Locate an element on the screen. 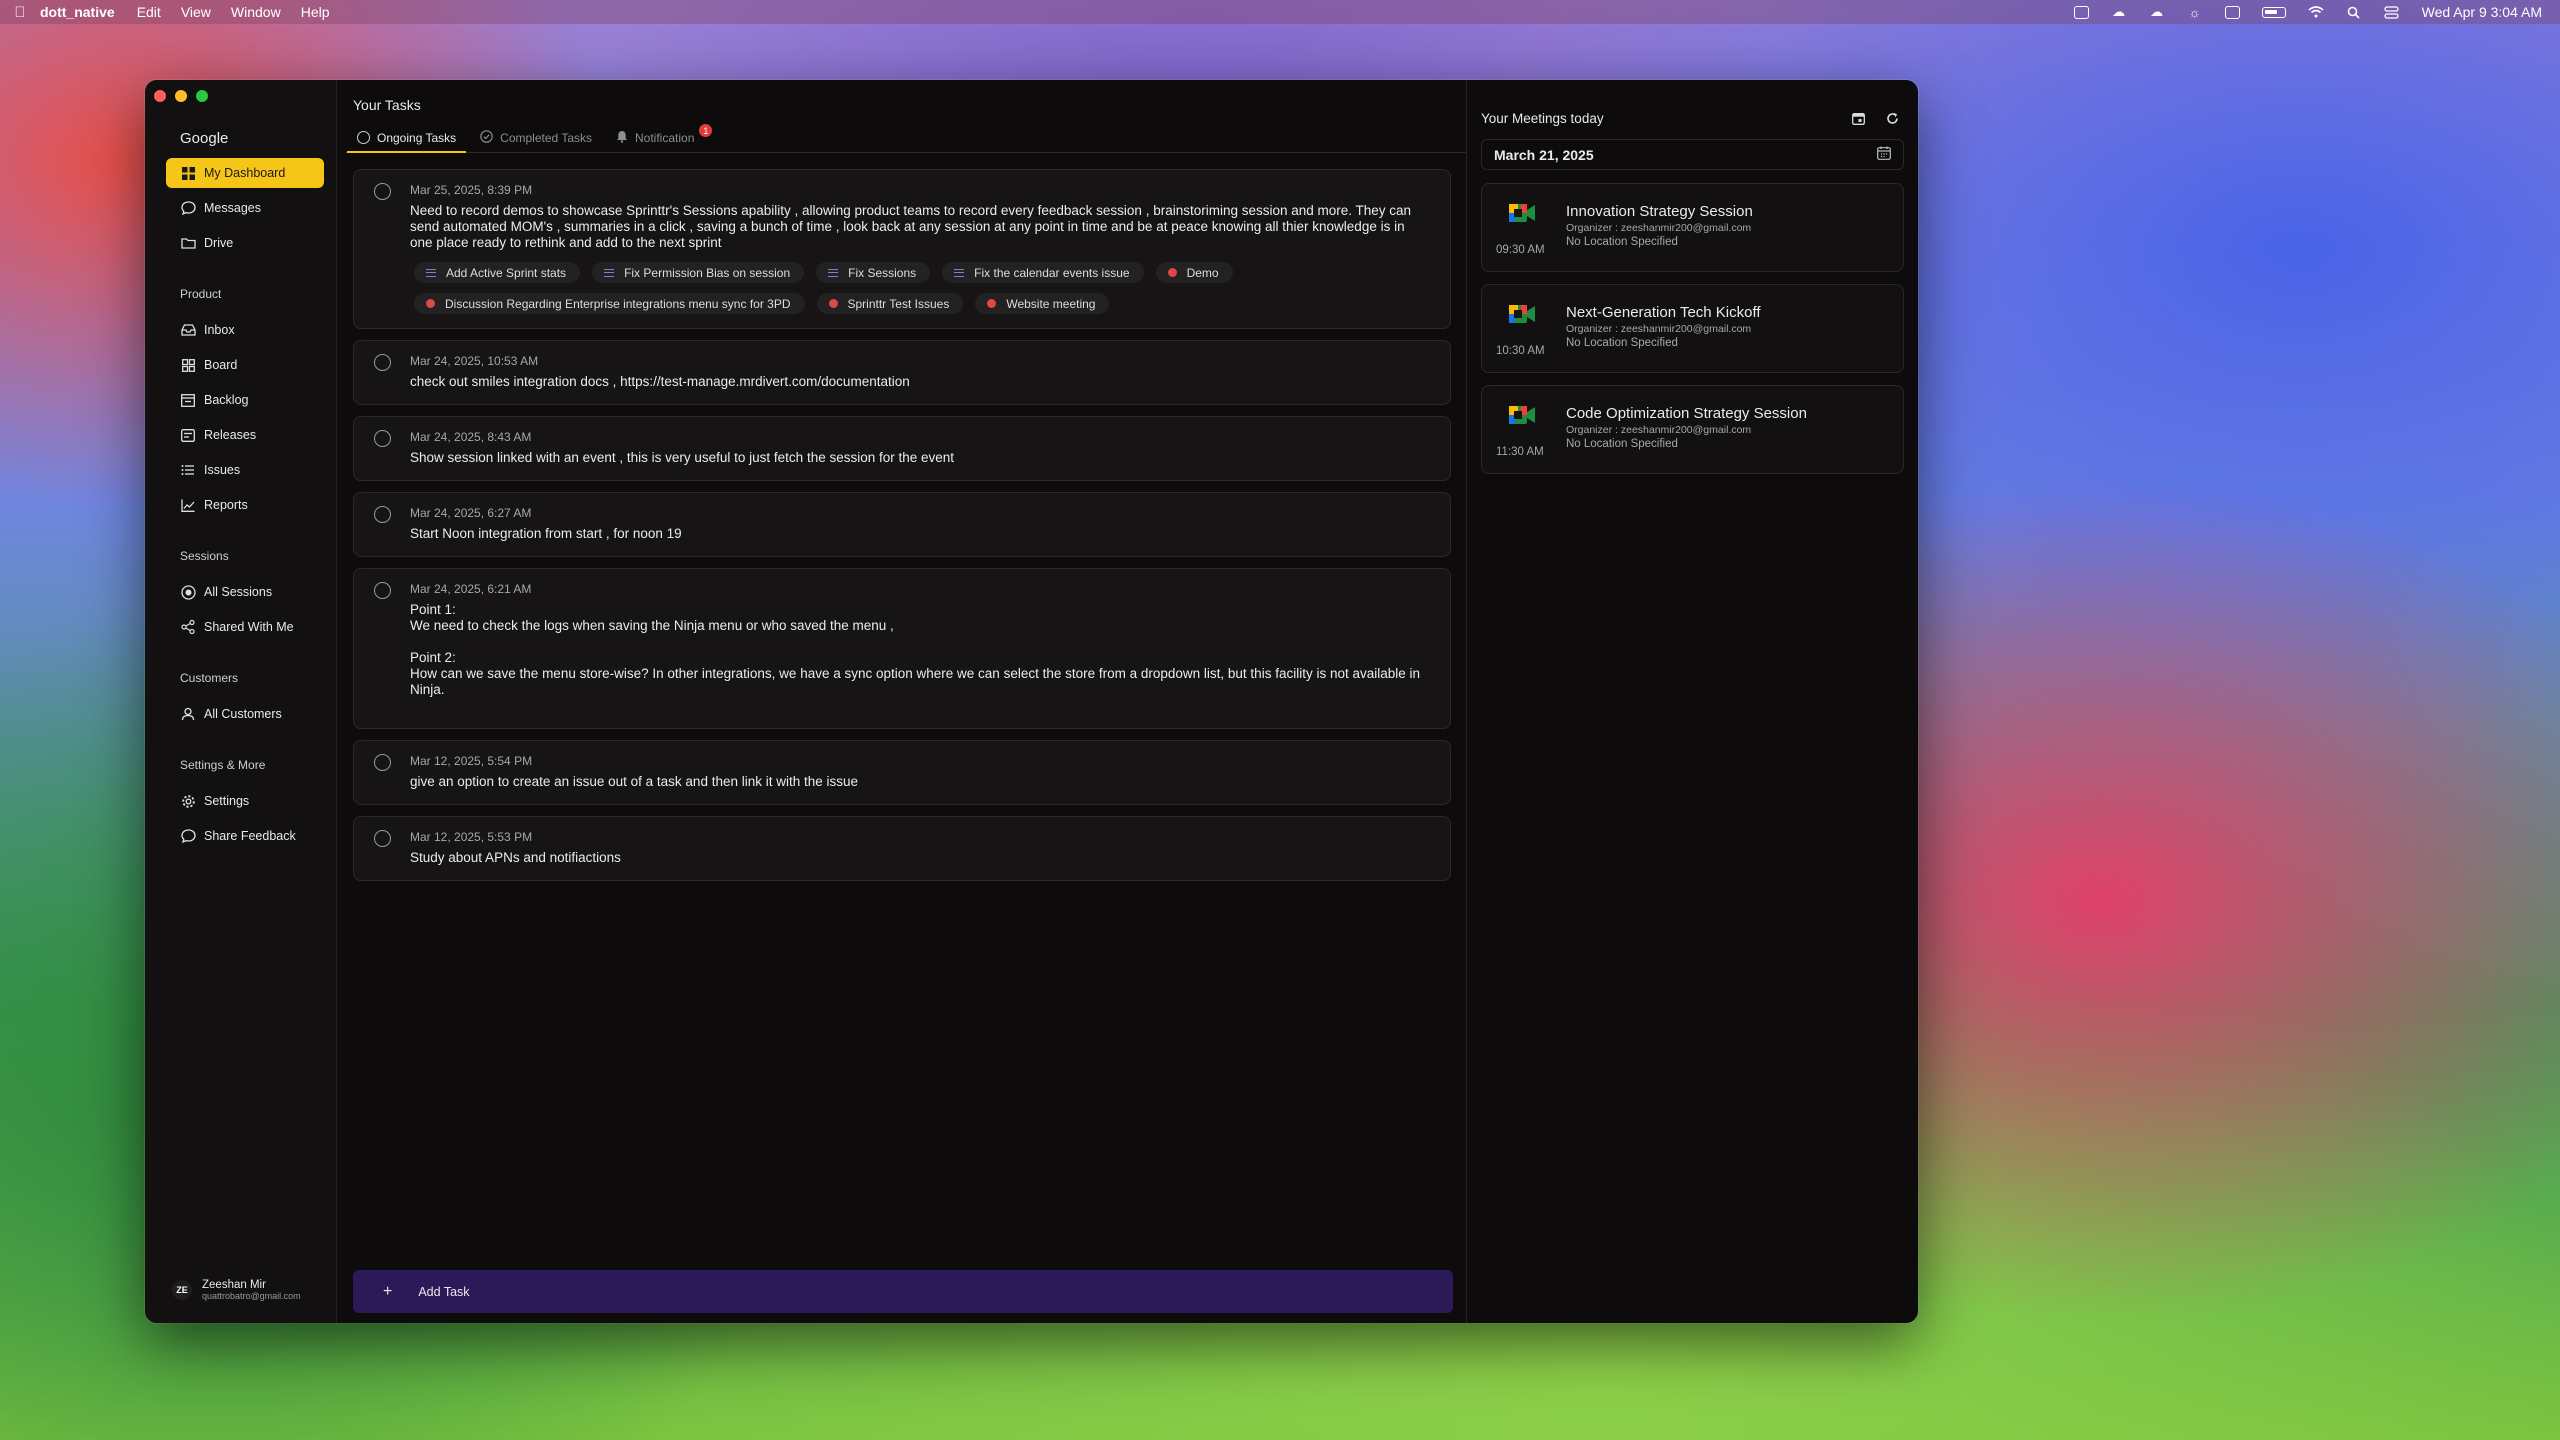  sidebar-item-label: My Dashboard is located at coordinates (245, 173).